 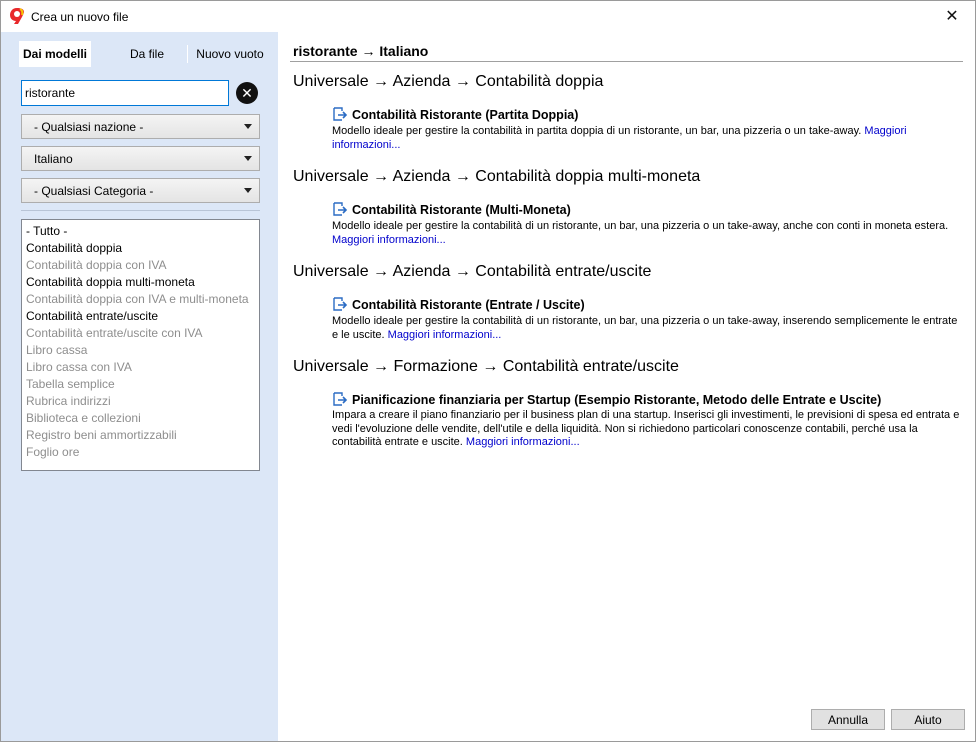 What do you see at coordinates (140, 231) in the screenshot?
I see `list-item: - Tutto -` at bounding box center [140, 231].